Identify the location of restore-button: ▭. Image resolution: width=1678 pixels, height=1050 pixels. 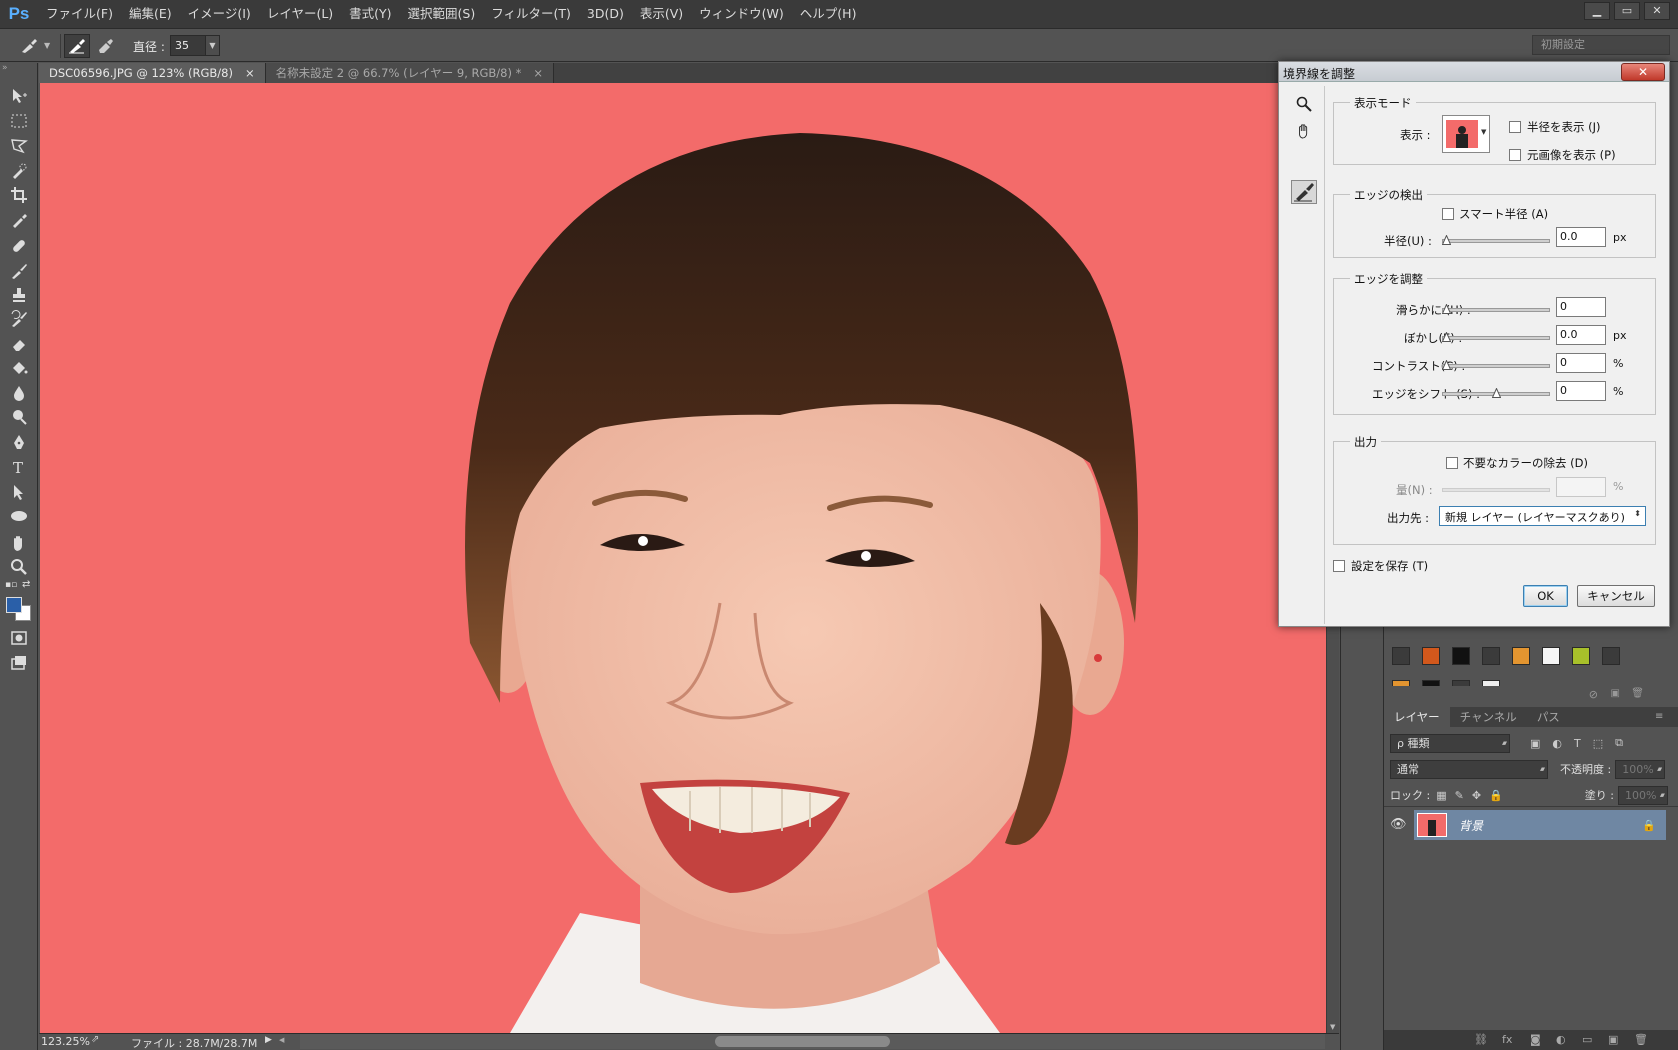
(1627, 11).